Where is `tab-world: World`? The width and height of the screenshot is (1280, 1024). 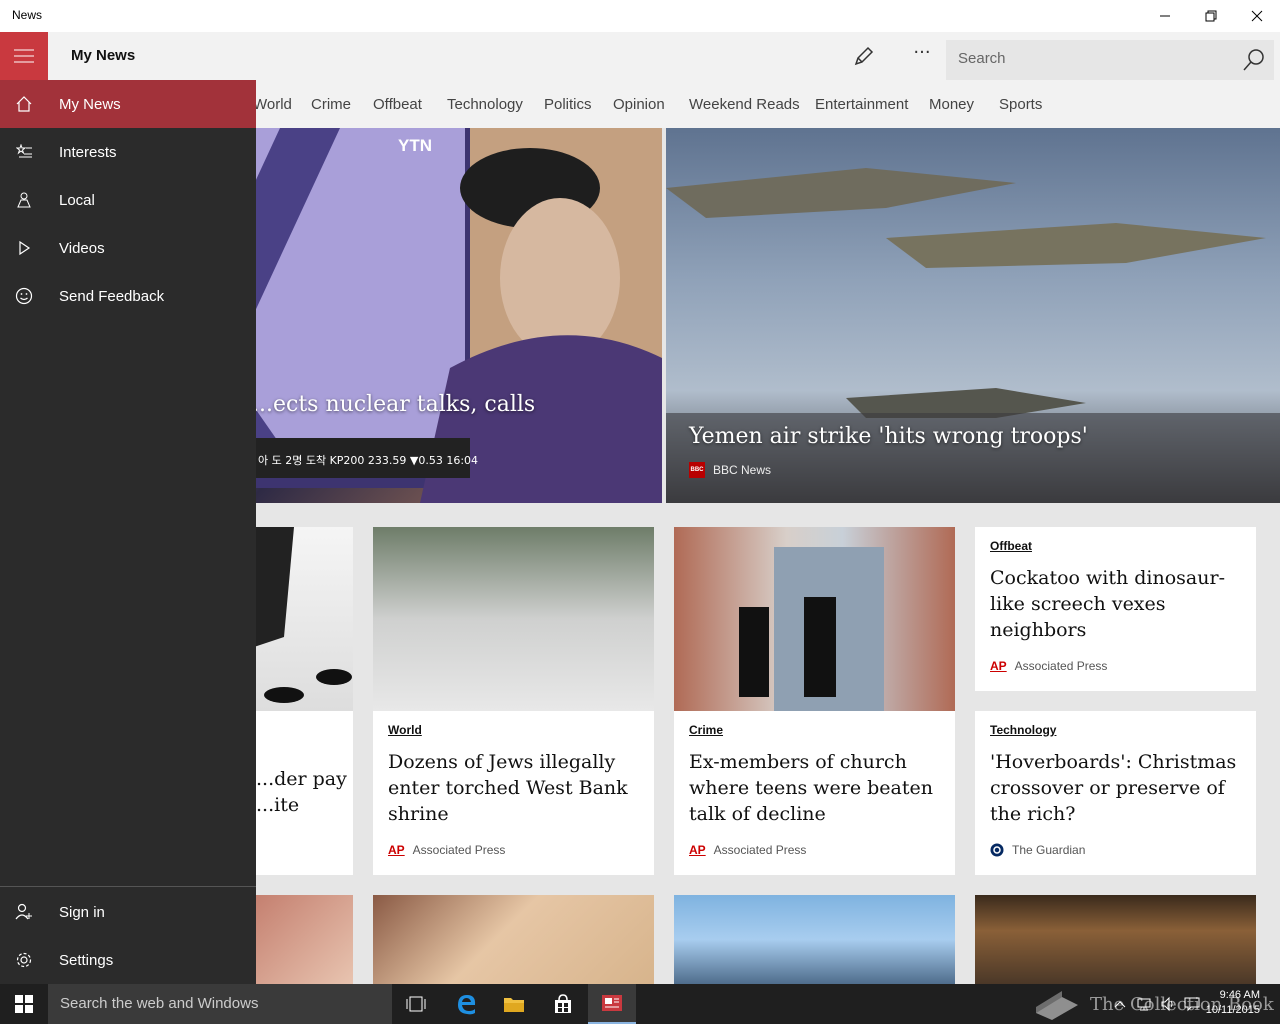 tab-world: World is located at coordinates (272, 104).